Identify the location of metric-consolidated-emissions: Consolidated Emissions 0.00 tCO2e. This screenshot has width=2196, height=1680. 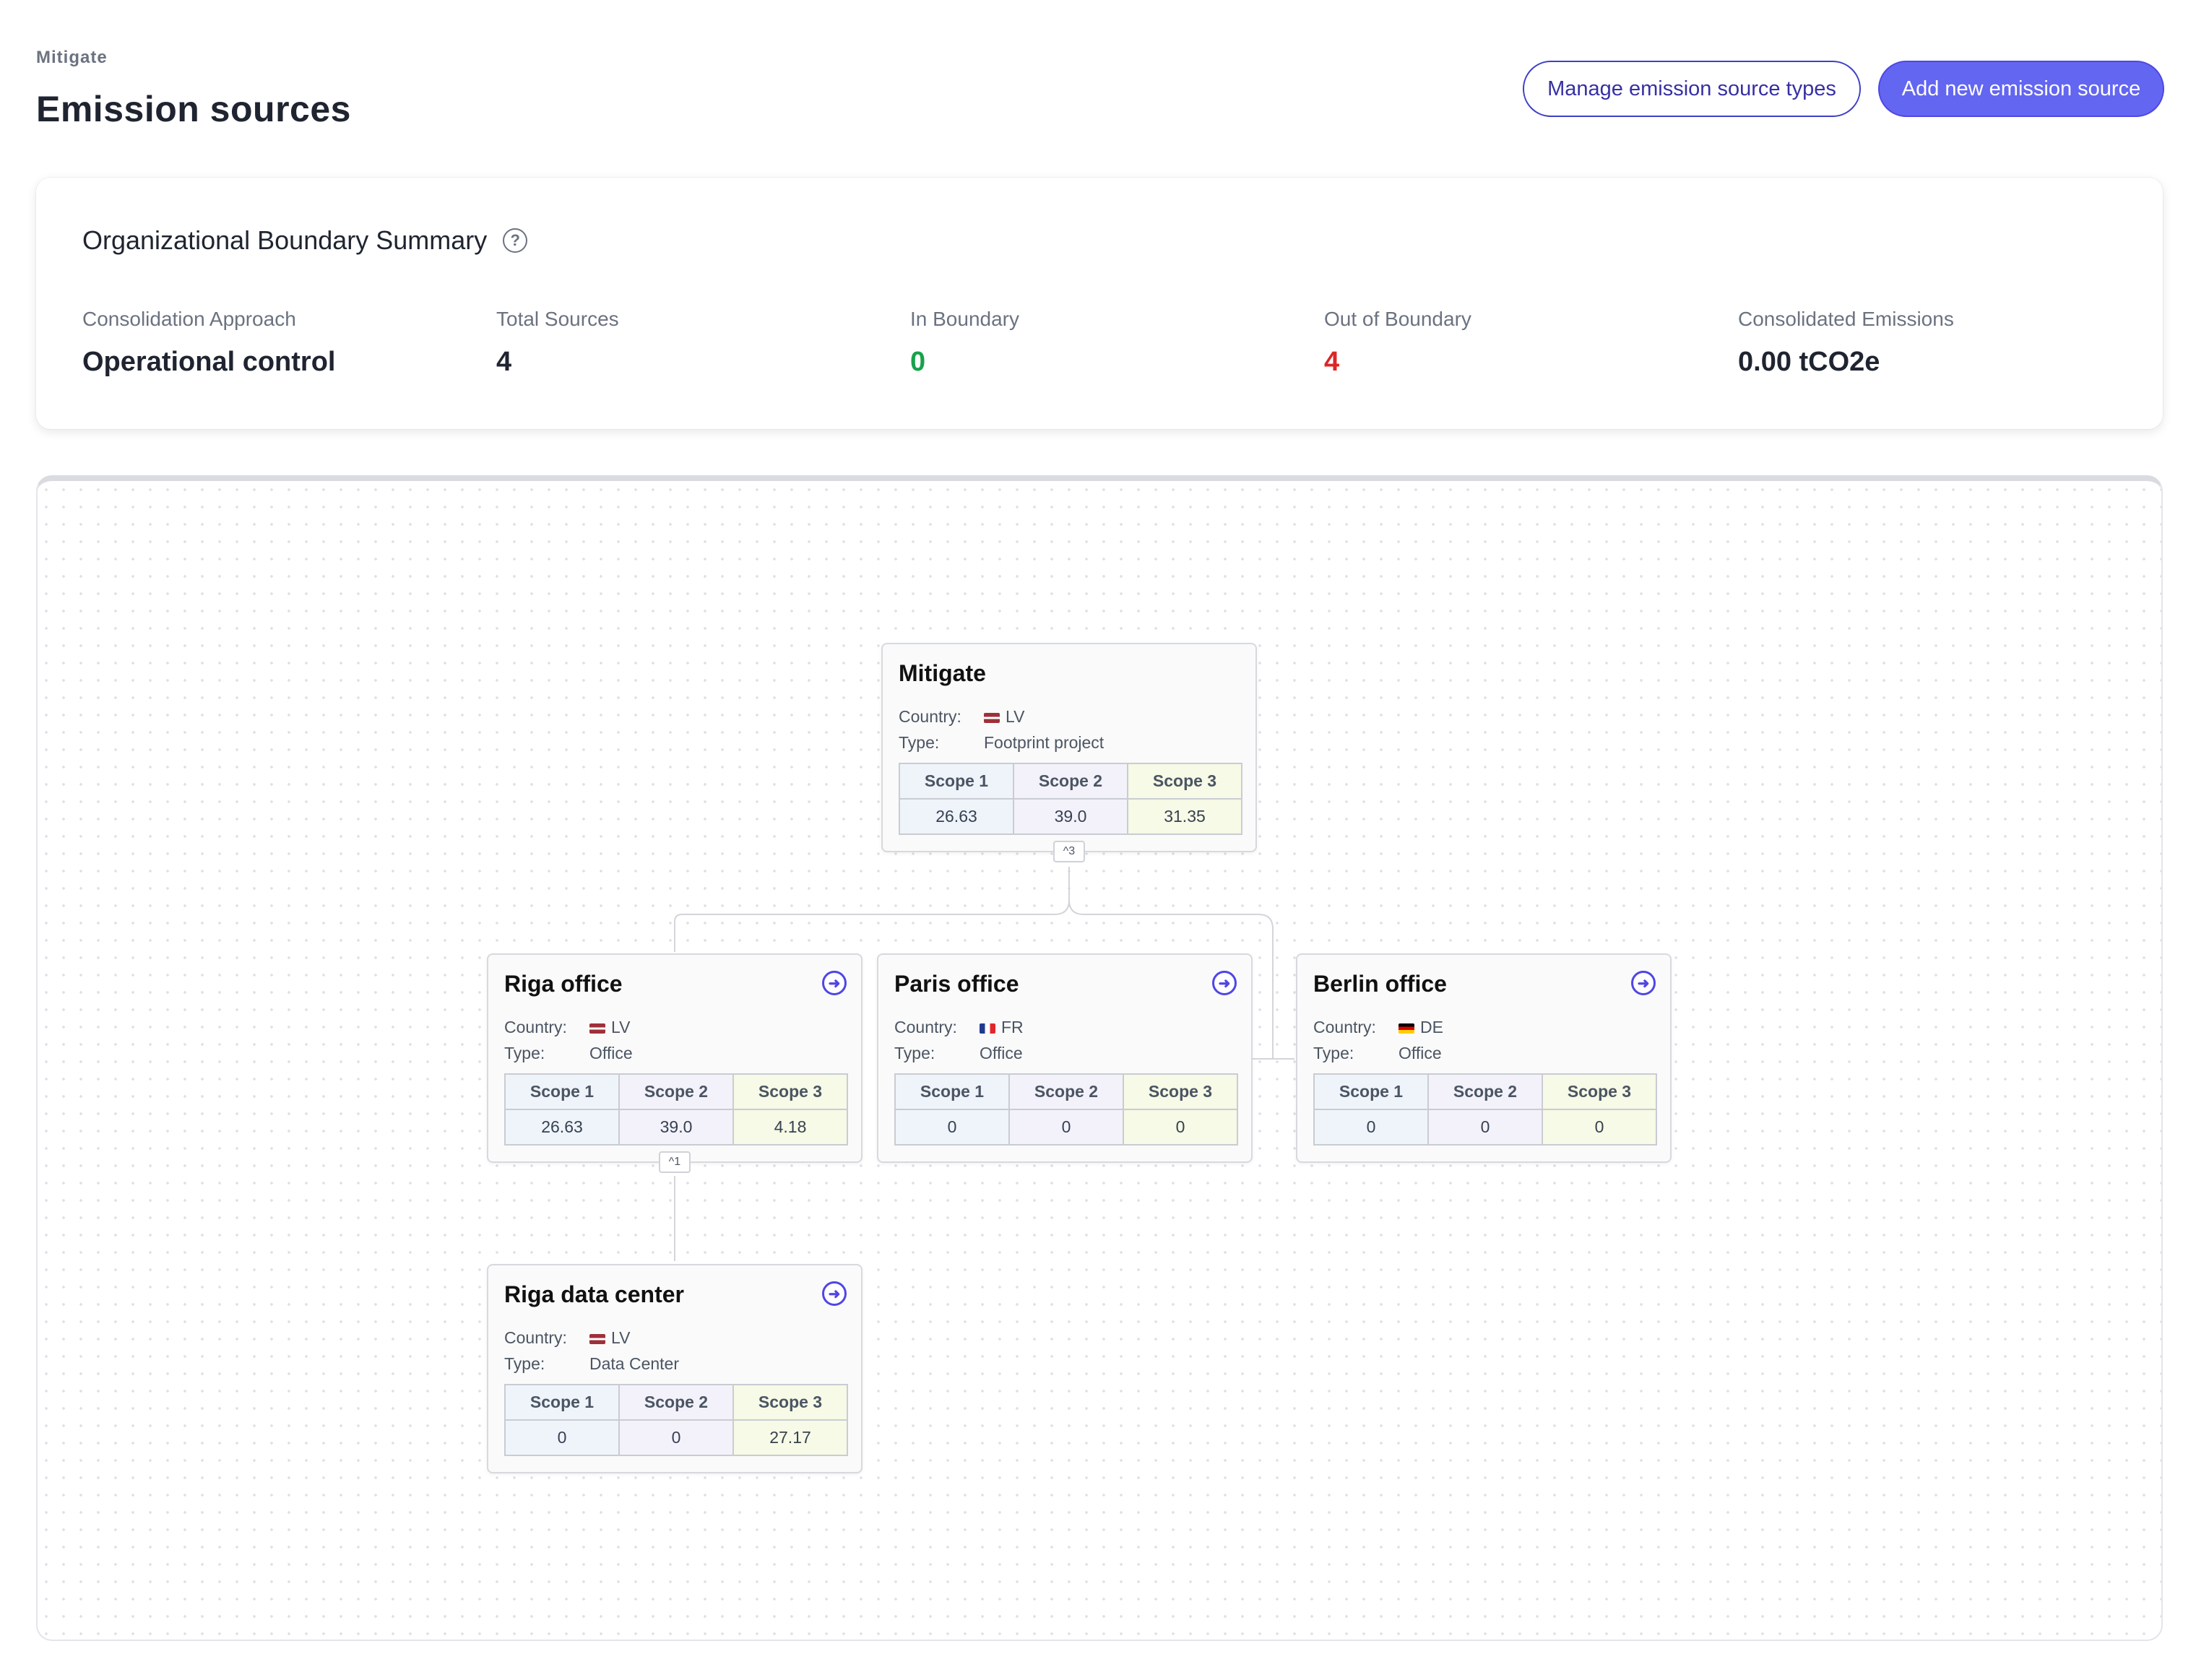
(1846, 343).